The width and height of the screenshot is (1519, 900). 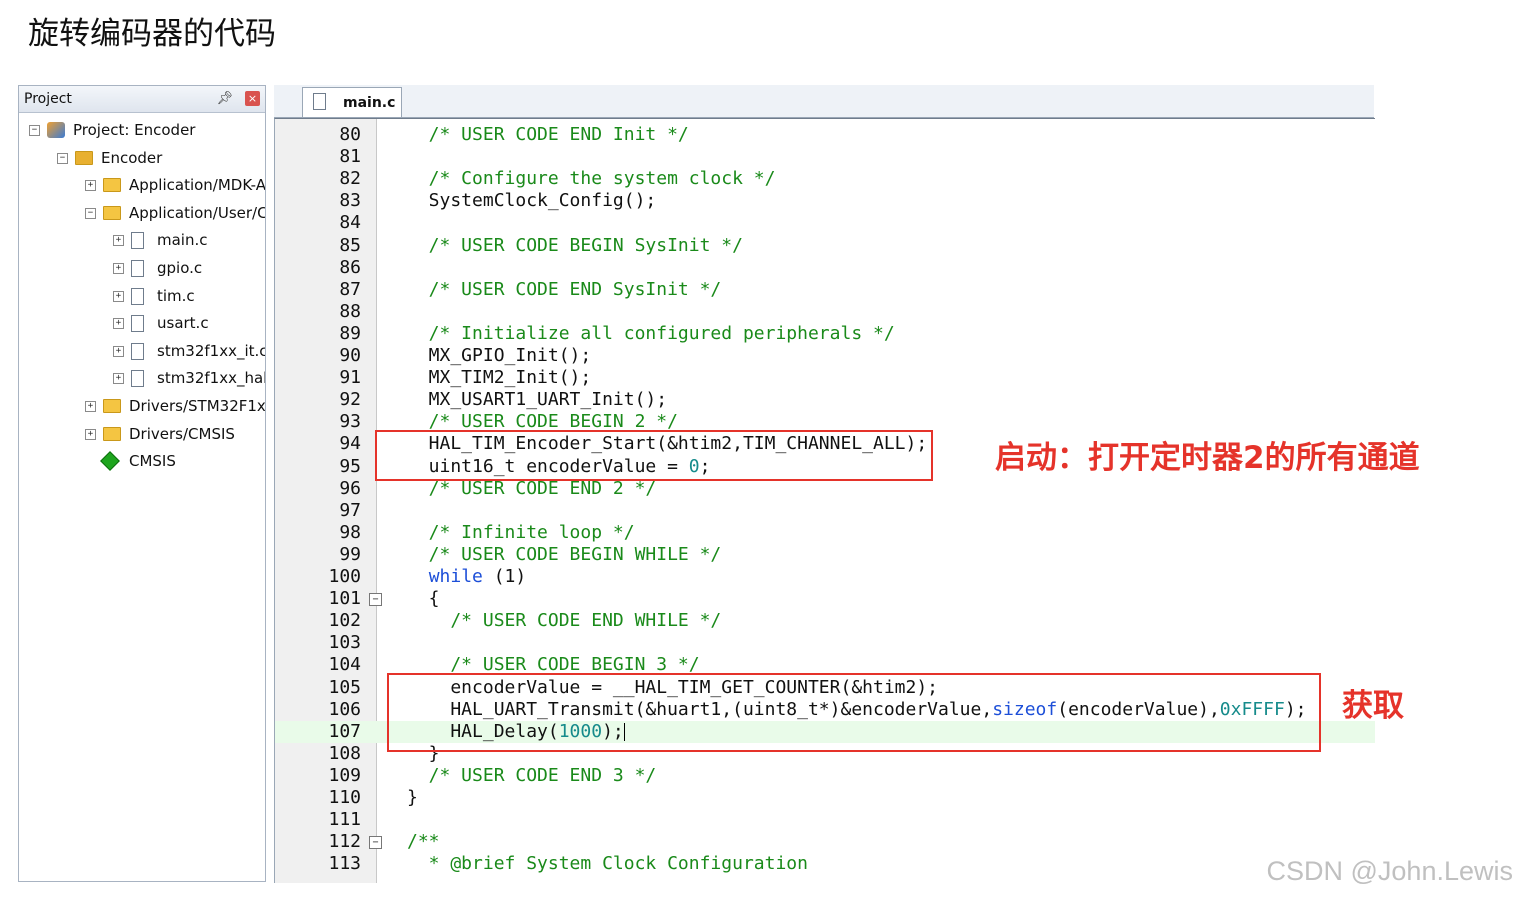 What do you see at coordinates (825, 179) in the screenshot?
I see `code-line: 82 /* Configure the system clock */` at bounding box center [825, 179].